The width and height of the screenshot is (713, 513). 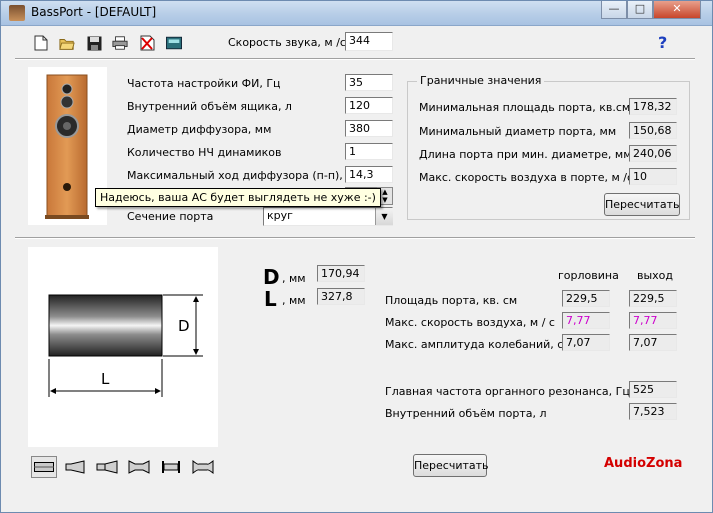 I want to click on title-bar: BassPort - [DEFAULT] — □ ✕, so click(x=356, y=13).